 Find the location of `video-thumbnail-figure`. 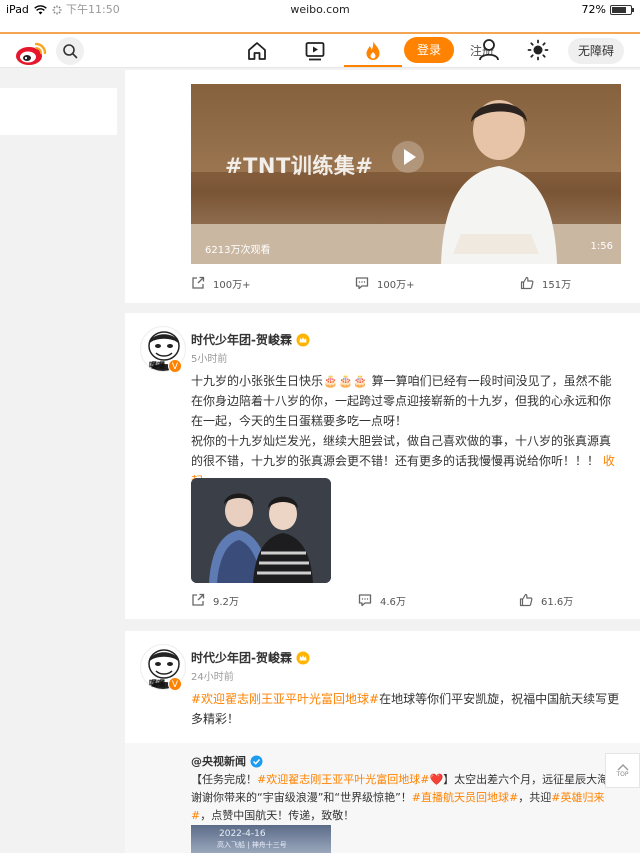

video-thumbnail-figure is located at coordinates (499, 182).